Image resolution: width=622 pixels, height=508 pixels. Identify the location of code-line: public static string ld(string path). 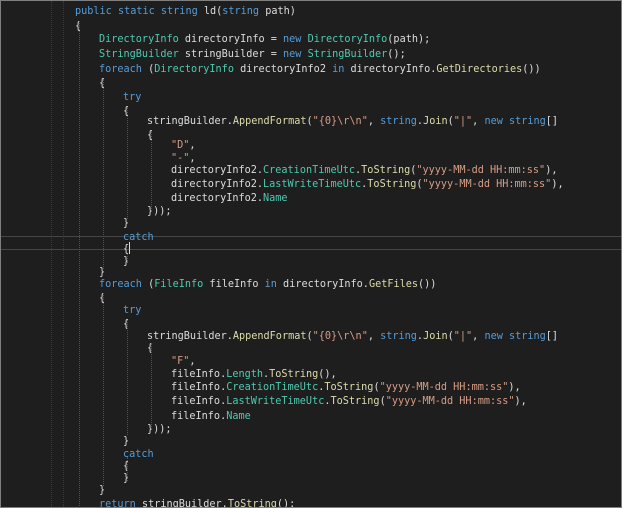
(311, 11).